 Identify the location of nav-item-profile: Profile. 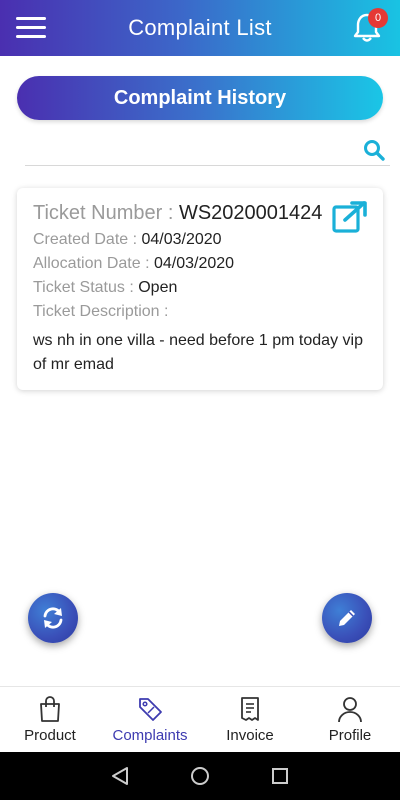
(350, 719).